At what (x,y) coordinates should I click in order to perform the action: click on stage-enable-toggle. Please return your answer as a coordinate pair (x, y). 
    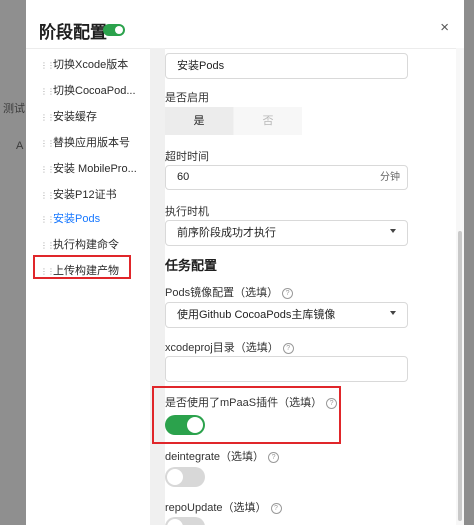
    Looking at the image, I should click on (114, 30).